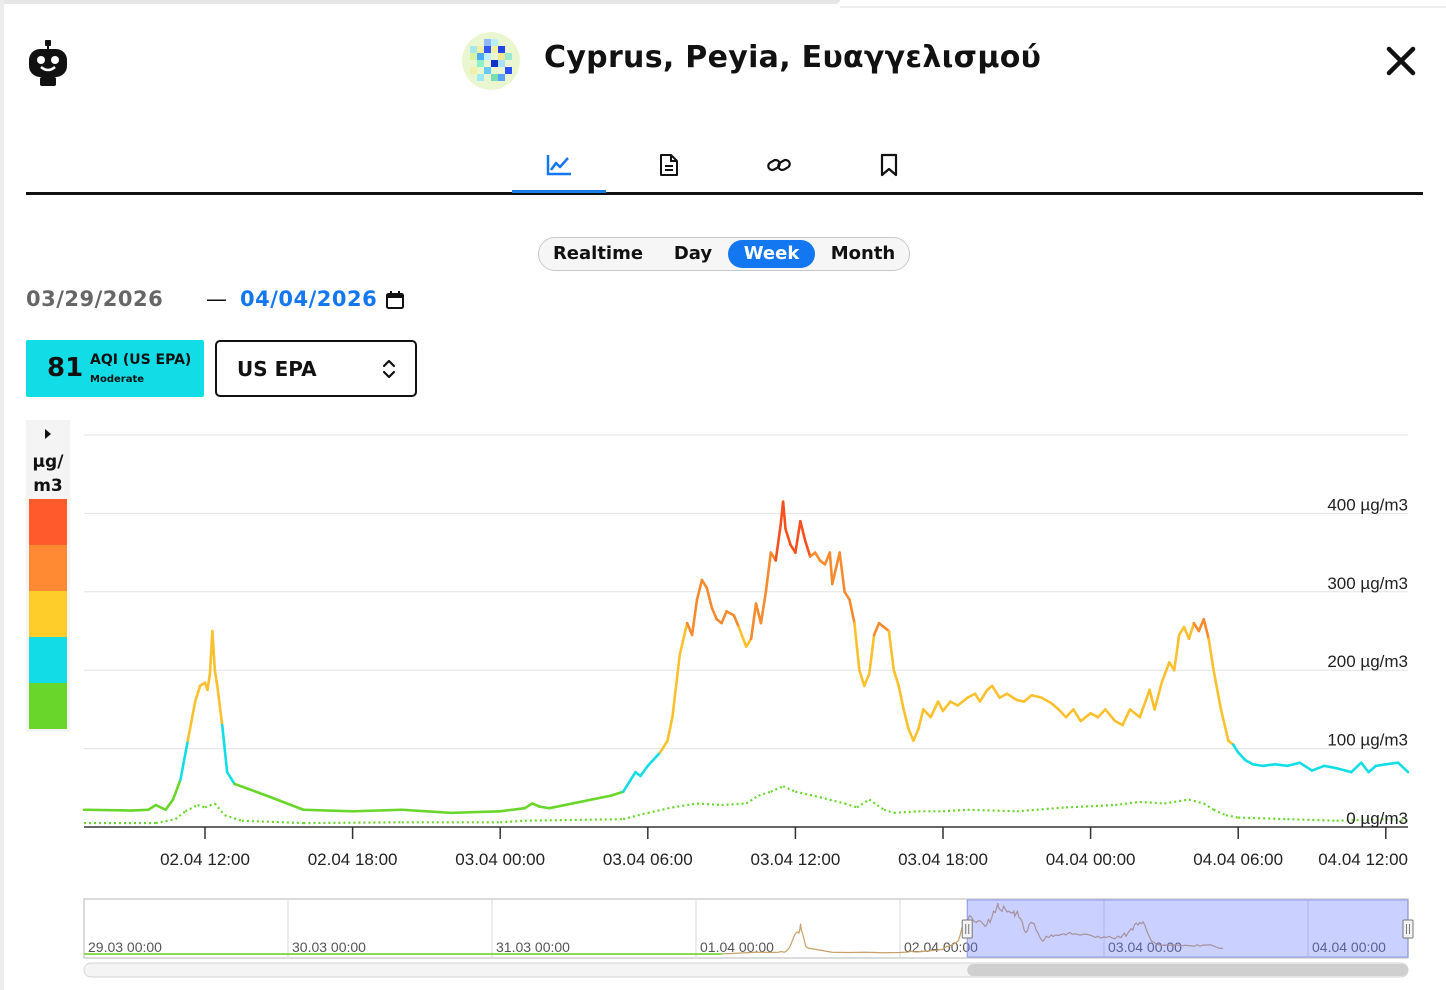 This screenshot has width=1446, height=990. Describe the element at coordinates (1091, 859) in the screenshot. I see `x-tick-label: 04.04 00:00` at that location.